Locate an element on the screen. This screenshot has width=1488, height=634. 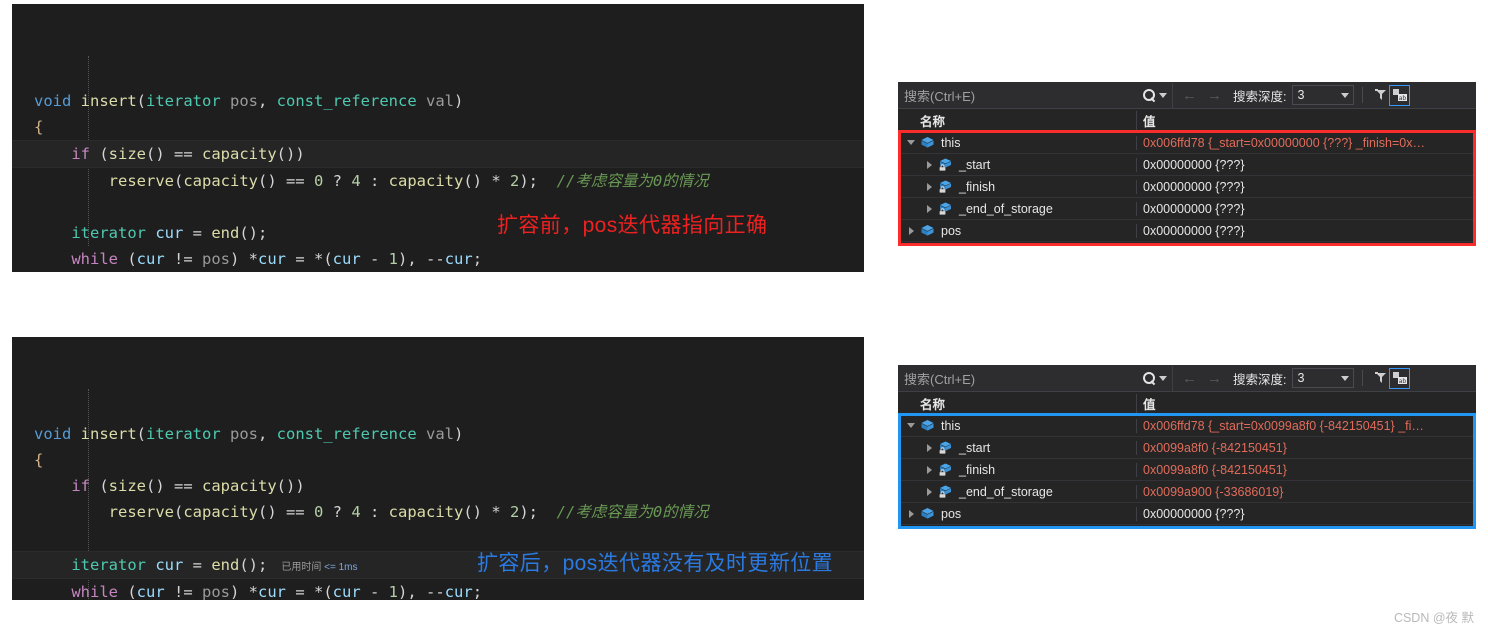
code-token: iterator is located at coordinates (183, 101).